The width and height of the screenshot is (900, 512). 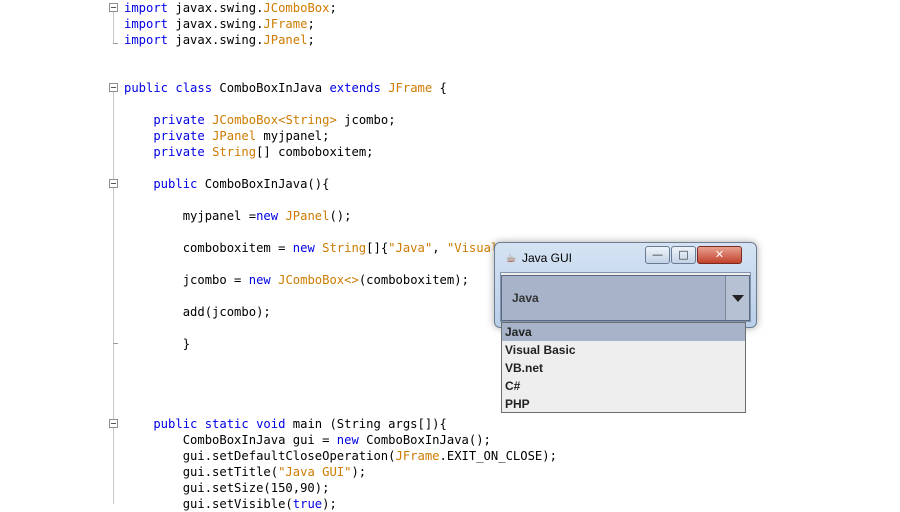 I want to click on code-line: private JPanel myjpanel;, so click(x=227, y=136).